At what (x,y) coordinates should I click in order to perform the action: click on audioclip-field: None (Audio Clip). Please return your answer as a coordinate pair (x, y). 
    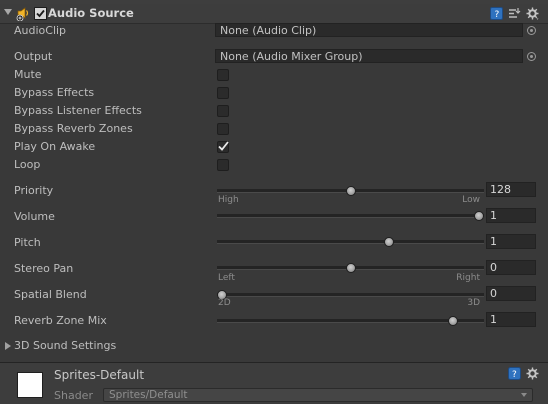
    Looking at the image, I should click on (369, 30).